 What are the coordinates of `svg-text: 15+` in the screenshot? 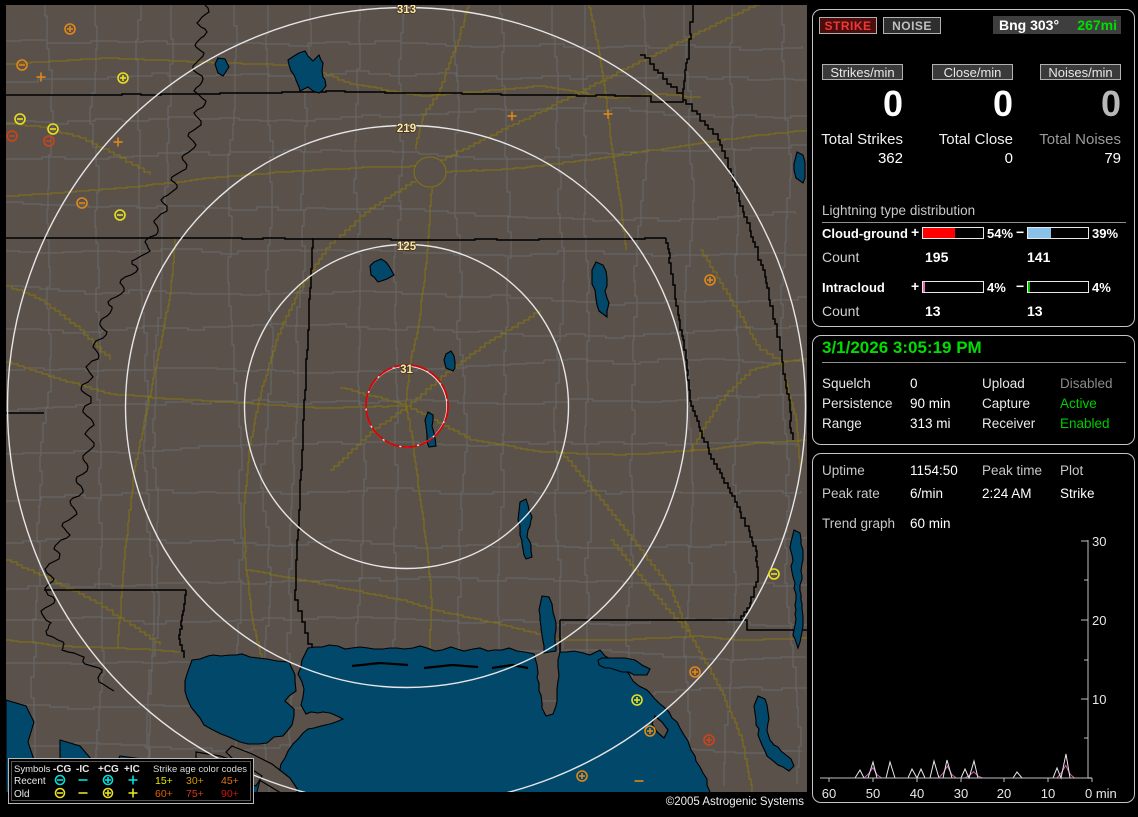 It's located at (164, 781).